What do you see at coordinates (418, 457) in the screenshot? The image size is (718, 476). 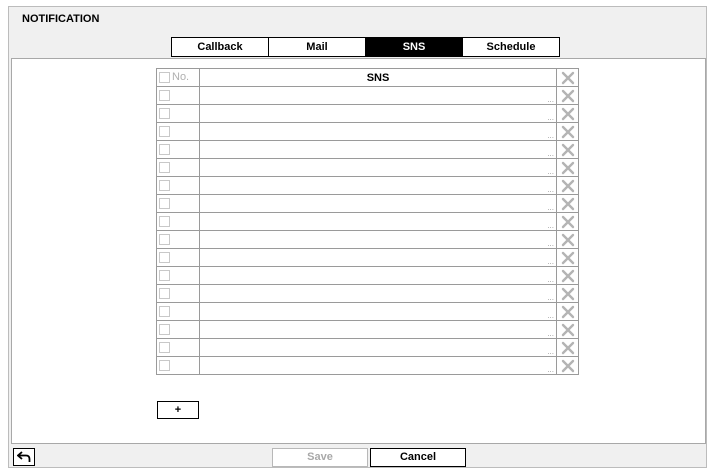 I see `cancel-button: Cancel` at bounding box center [418, 457].